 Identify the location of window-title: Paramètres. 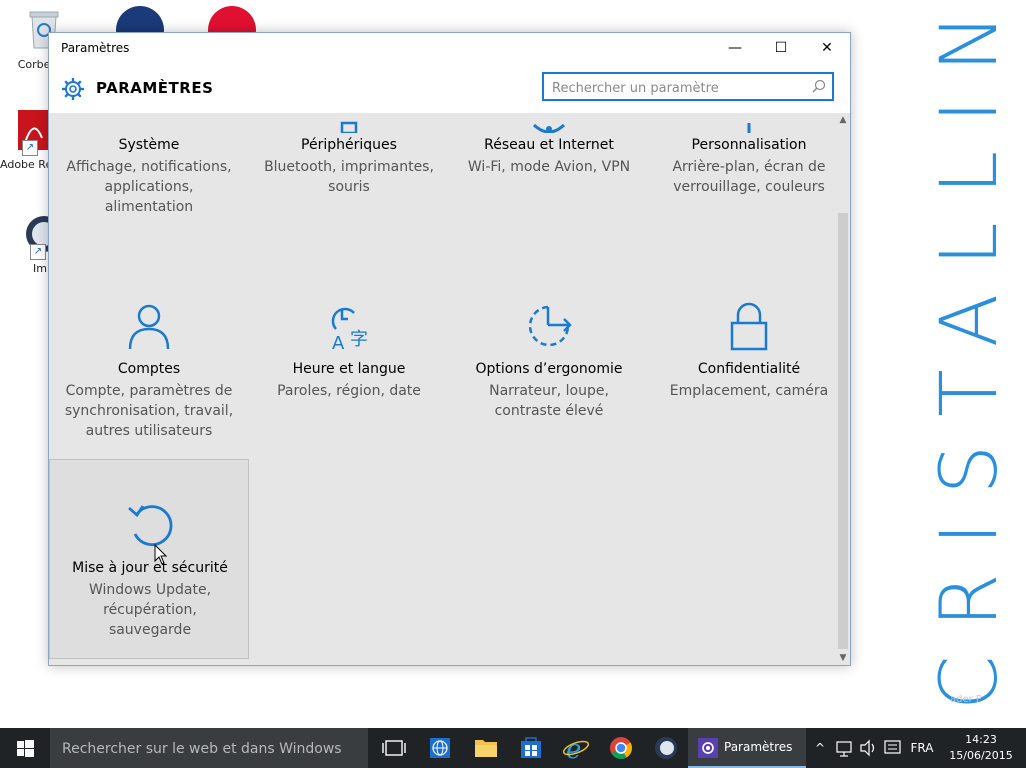
(95, 48).